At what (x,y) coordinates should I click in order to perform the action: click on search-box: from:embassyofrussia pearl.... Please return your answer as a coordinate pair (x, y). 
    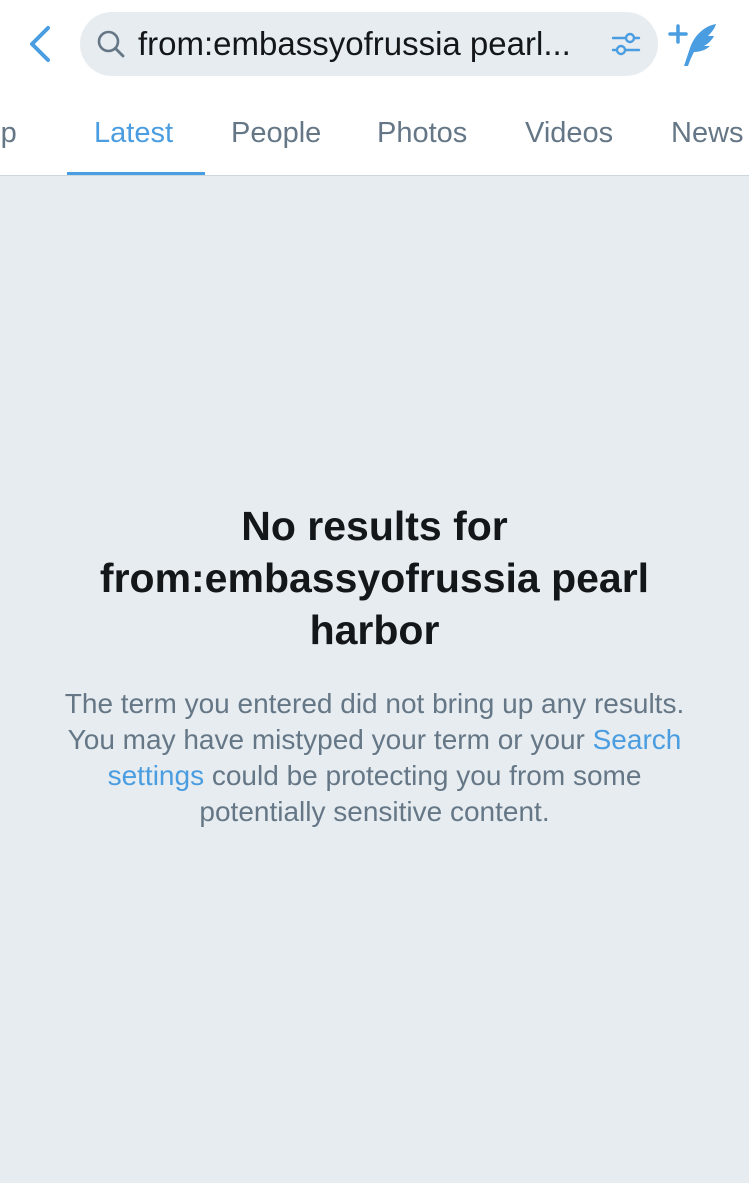
    Looking at the image, I should click on (369, 44).